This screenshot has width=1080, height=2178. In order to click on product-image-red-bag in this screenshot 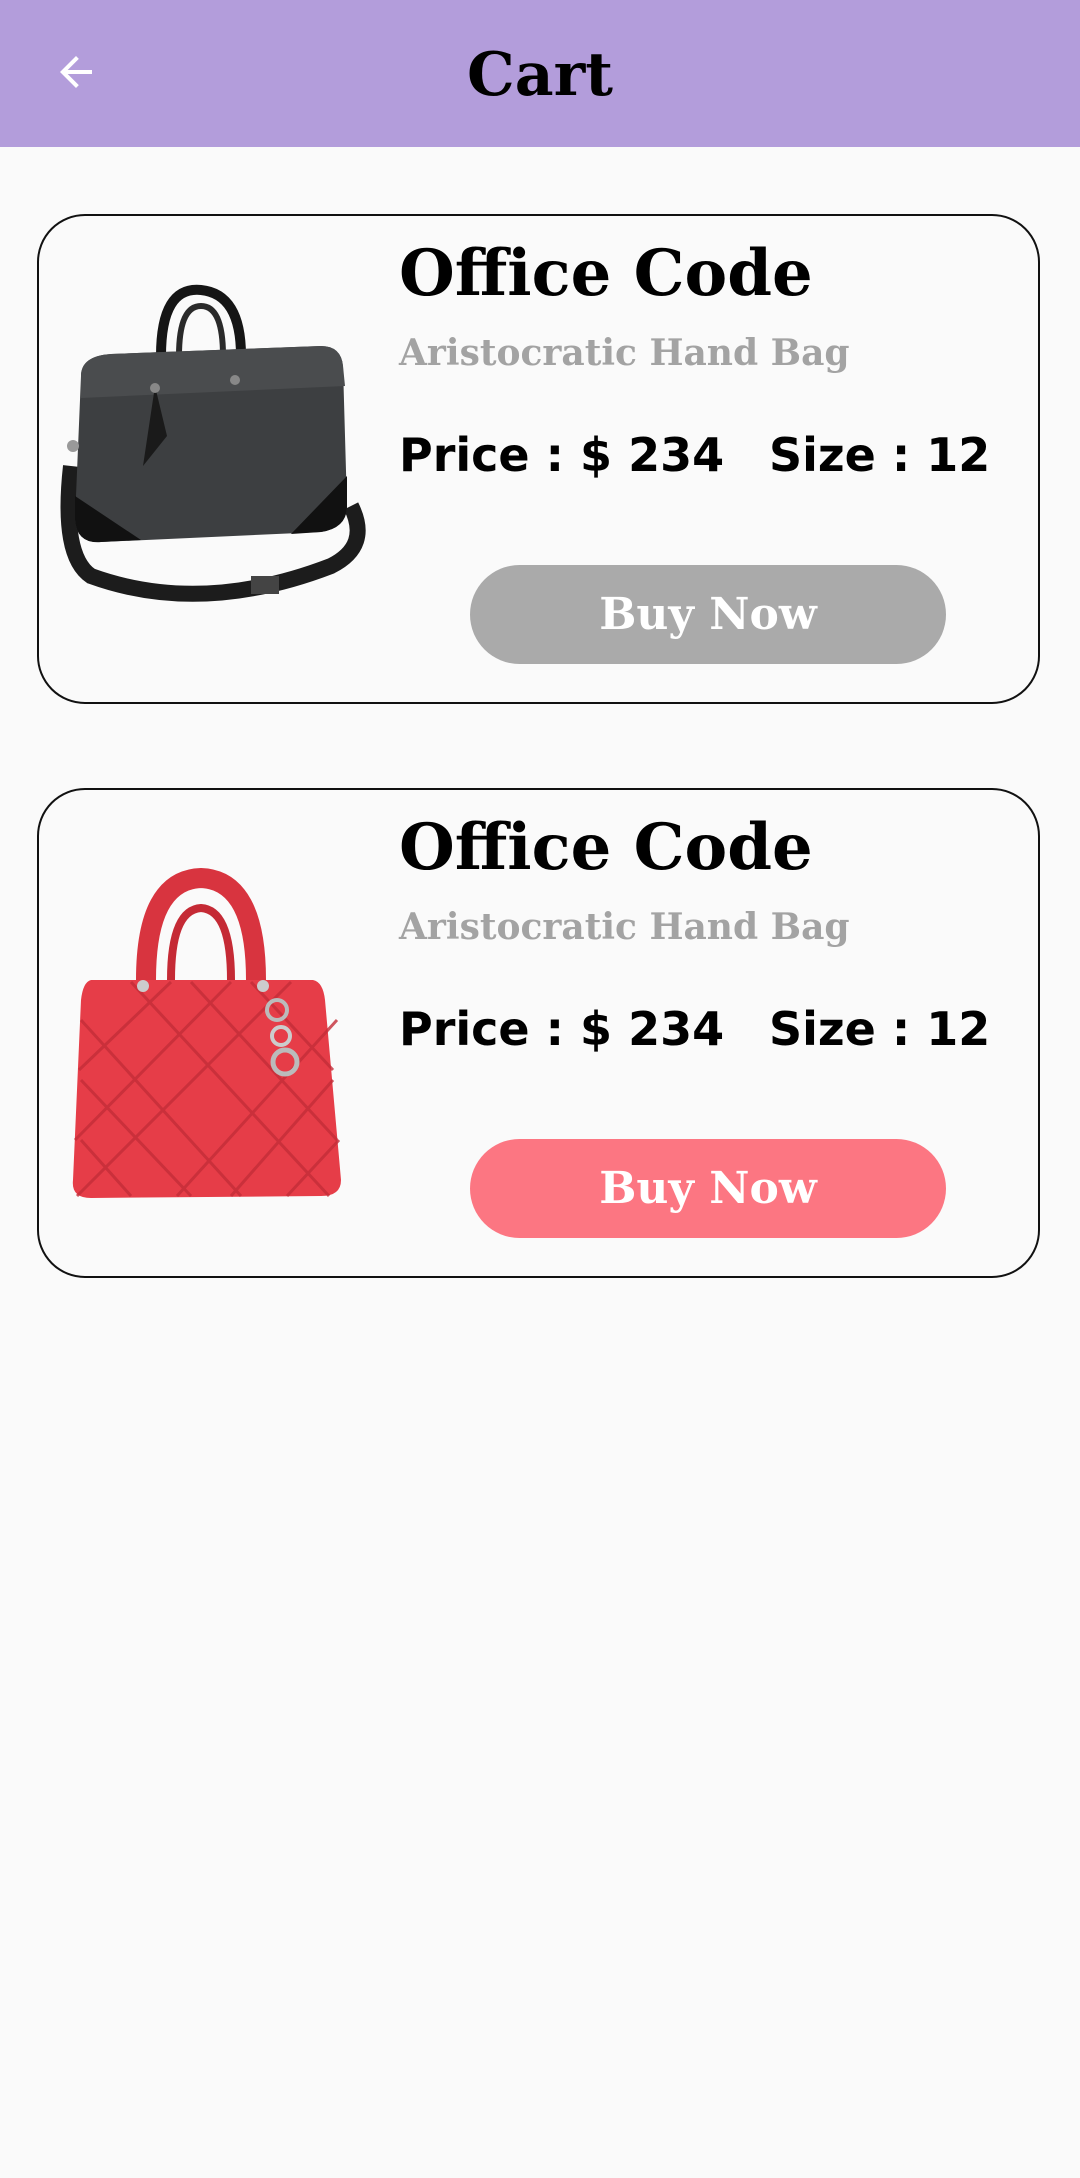, I will do `click(207, 1032)`.